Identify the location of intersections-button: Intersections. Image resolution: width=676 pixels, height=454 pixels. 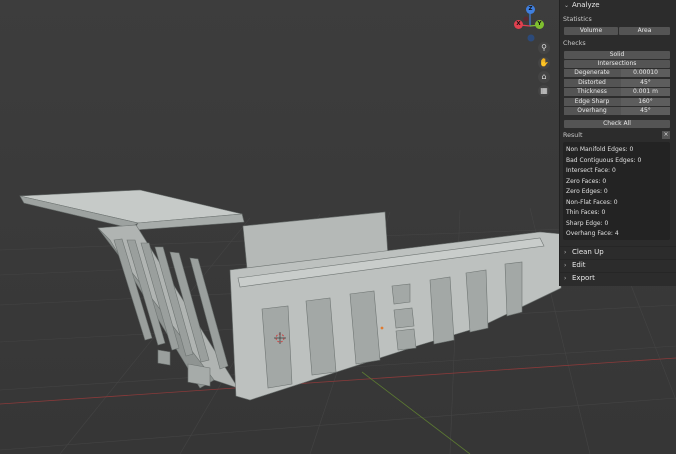
(617, 64).